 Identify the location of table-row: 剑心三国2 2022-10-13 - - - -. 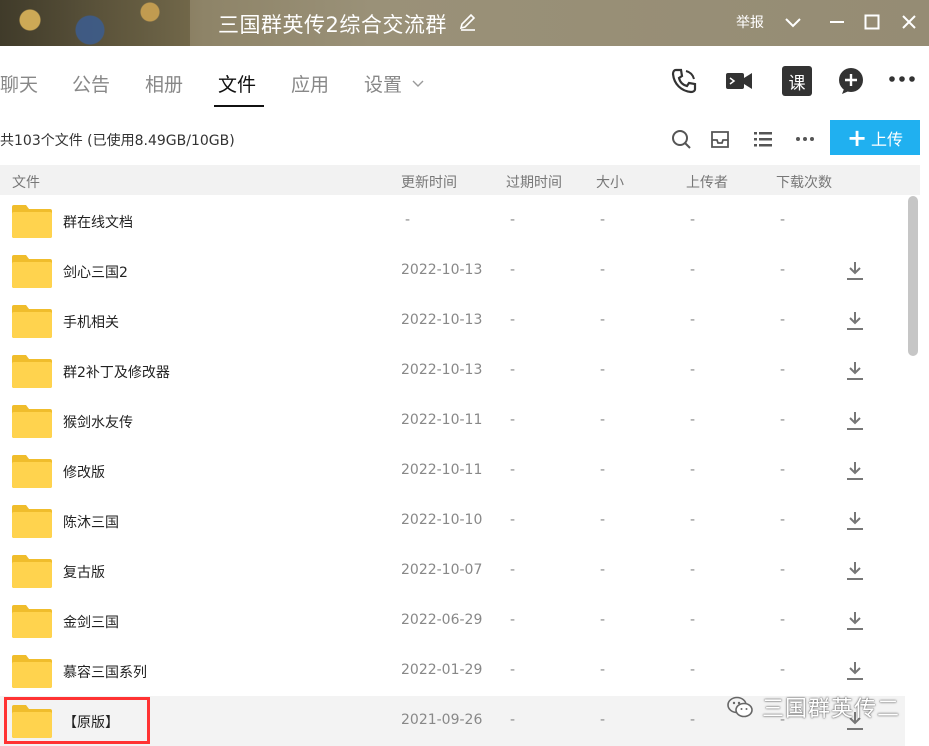
(452, 271).